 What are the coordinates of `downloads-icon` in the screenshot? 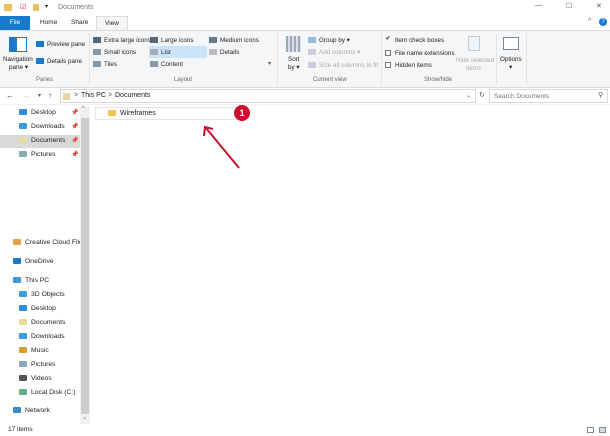 It's located at (23, 126).